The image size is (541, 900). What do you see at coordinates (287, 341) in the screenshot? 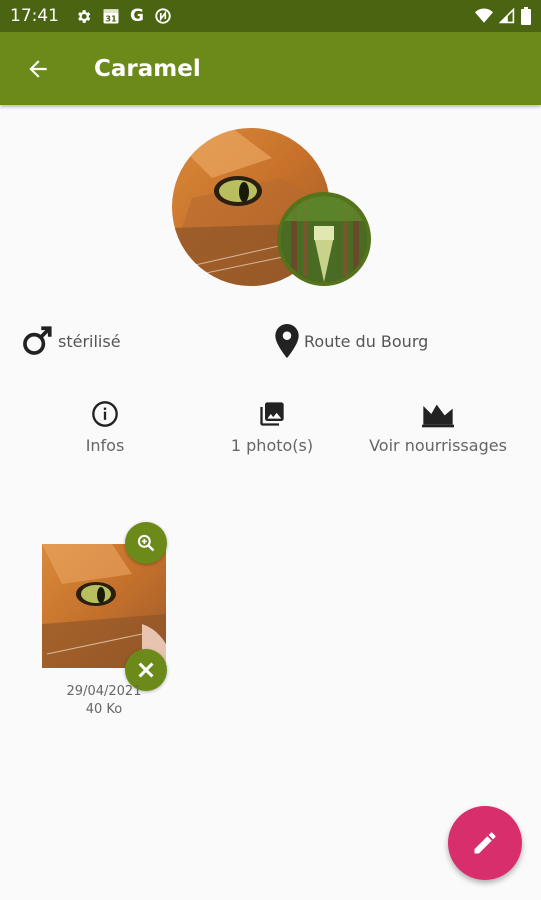
I see `map-pin-icon` at bounding box center [287, 341].